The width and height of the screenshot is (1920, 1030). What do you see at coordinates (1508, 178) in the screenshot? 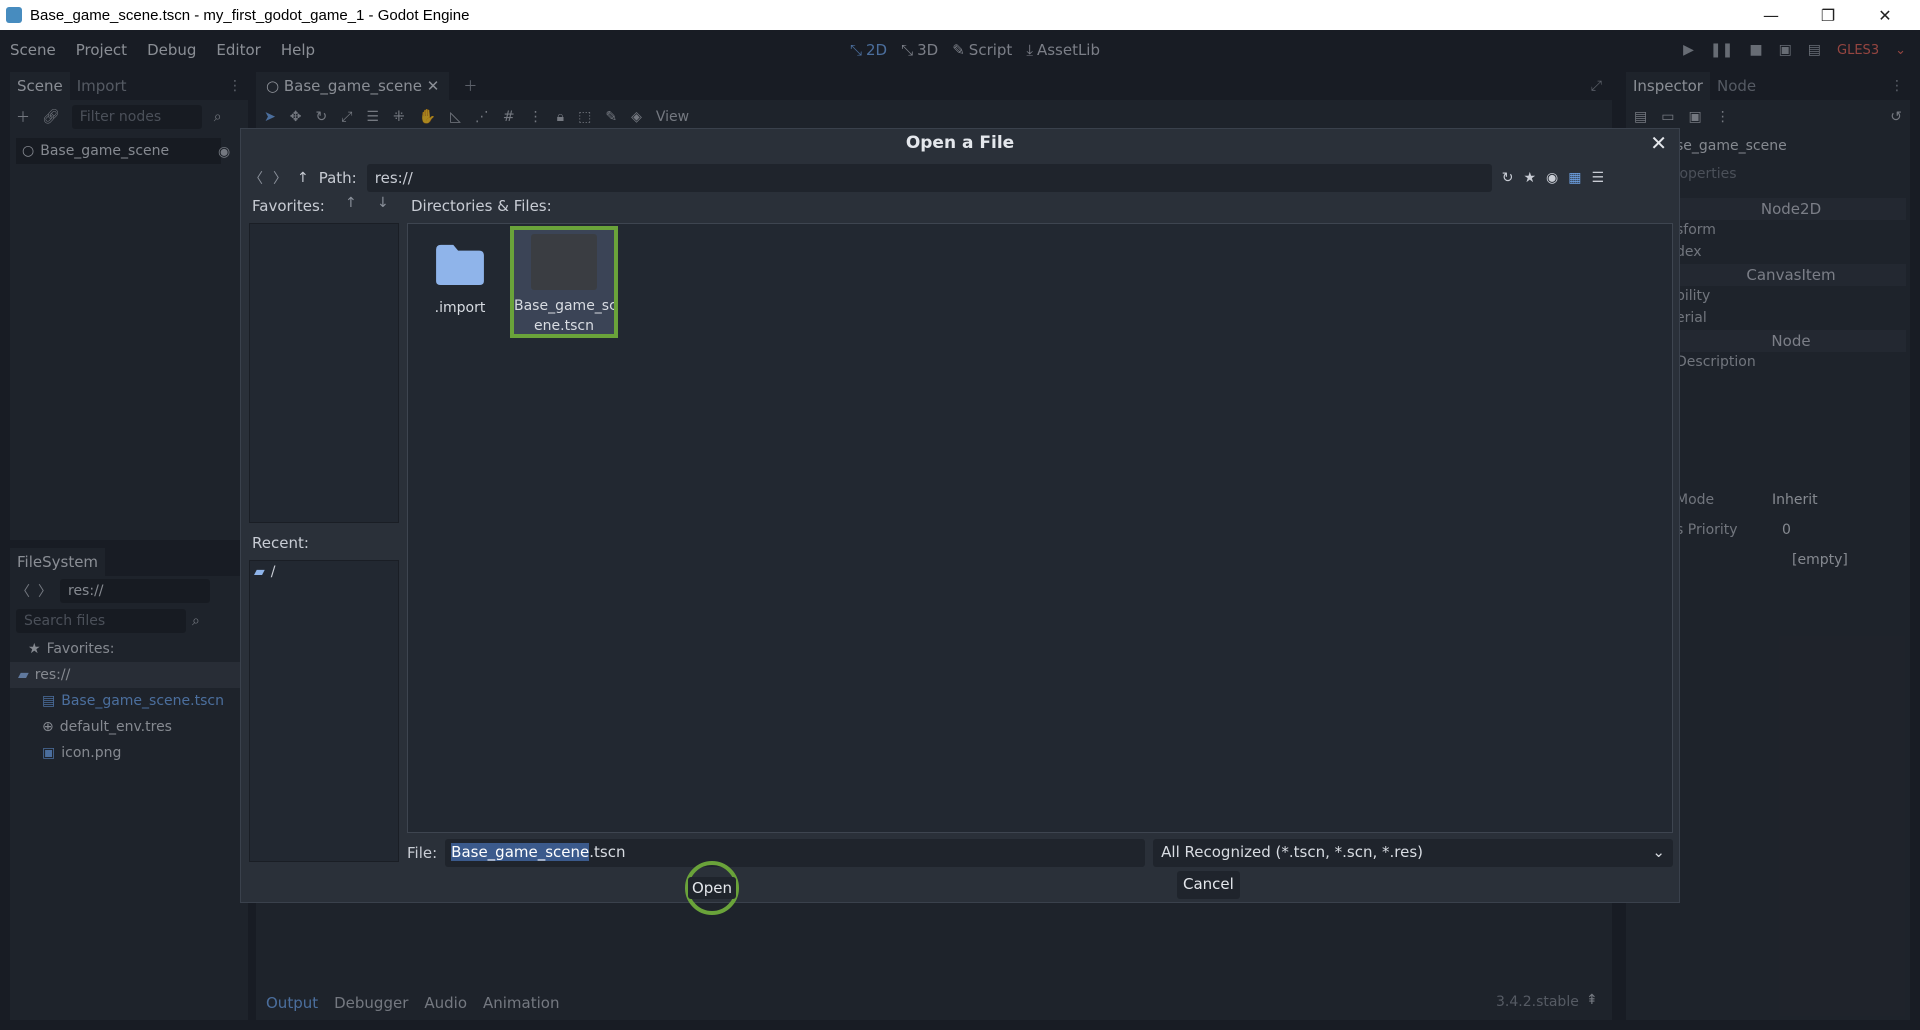
I see `refresh-icon: ↻` at bounding box center [1508, 178].